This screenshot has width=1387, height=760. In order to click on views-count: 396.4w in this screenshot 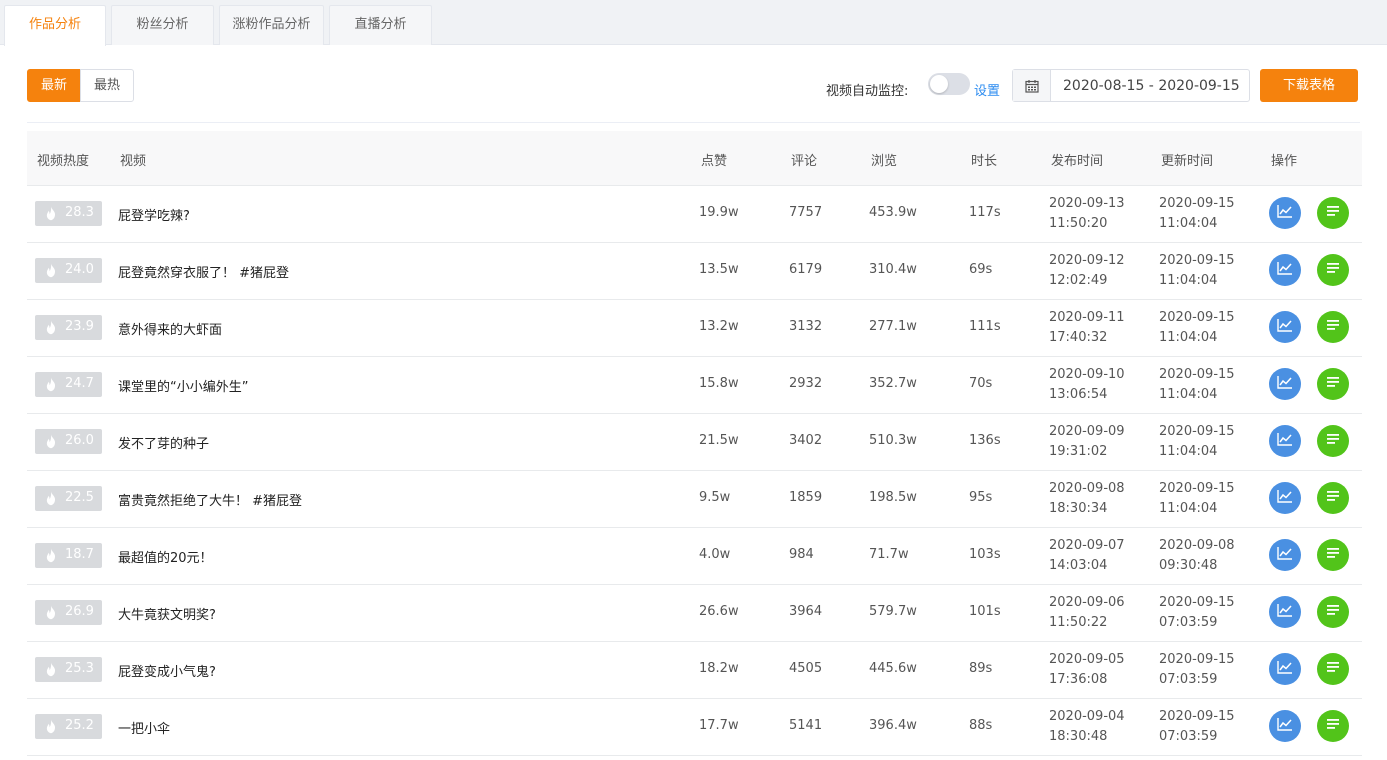, I will do `click(893, 725)`.